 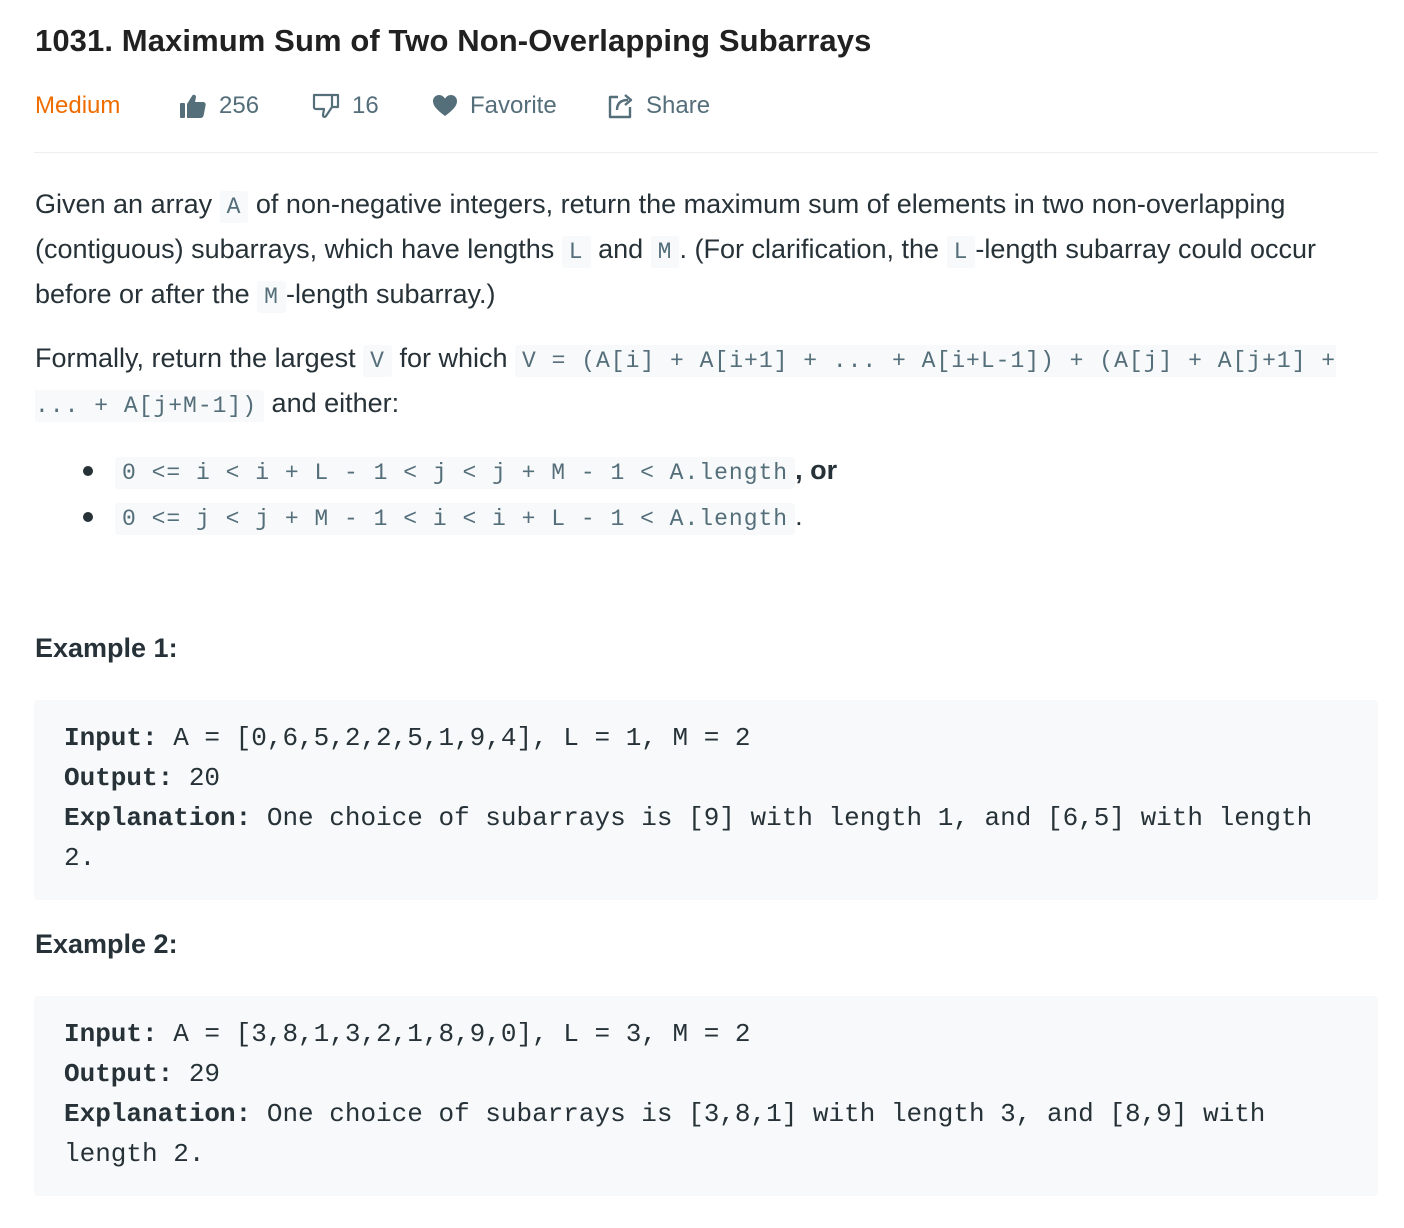 I want to click on dislike-count: 16, so click(x=365, y=105).